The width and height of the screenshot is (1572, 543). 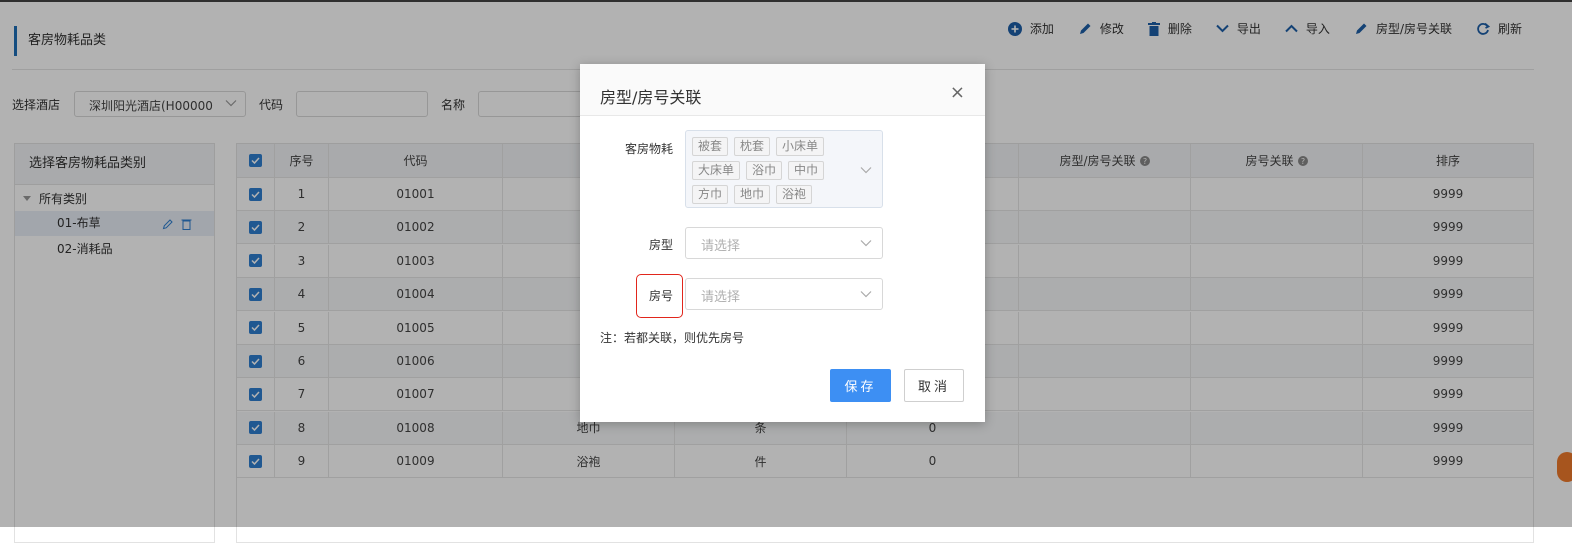 What do you see at coordinates (860, 385) in the screenshot?
I see `save-button: 保存` at bounding box center [860, 385].